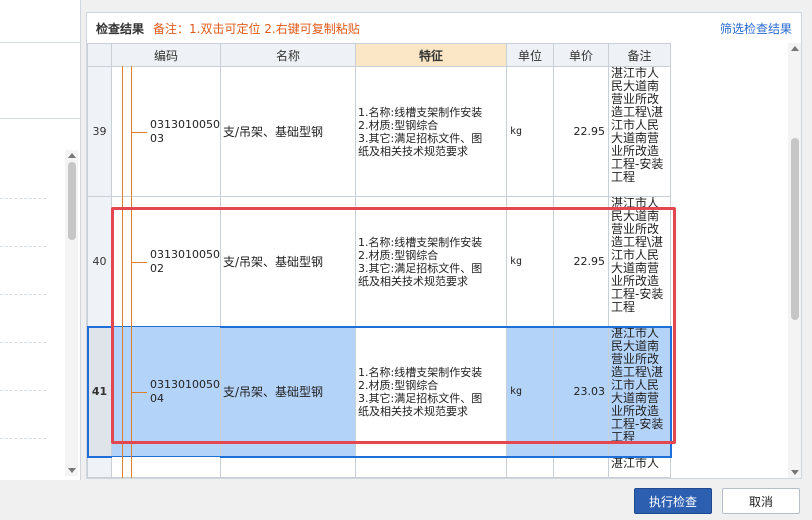  What do you see at coordinates (157, 268) in the screenshot?
I see `code-line-2: 02` at bounding box center [157, 268].